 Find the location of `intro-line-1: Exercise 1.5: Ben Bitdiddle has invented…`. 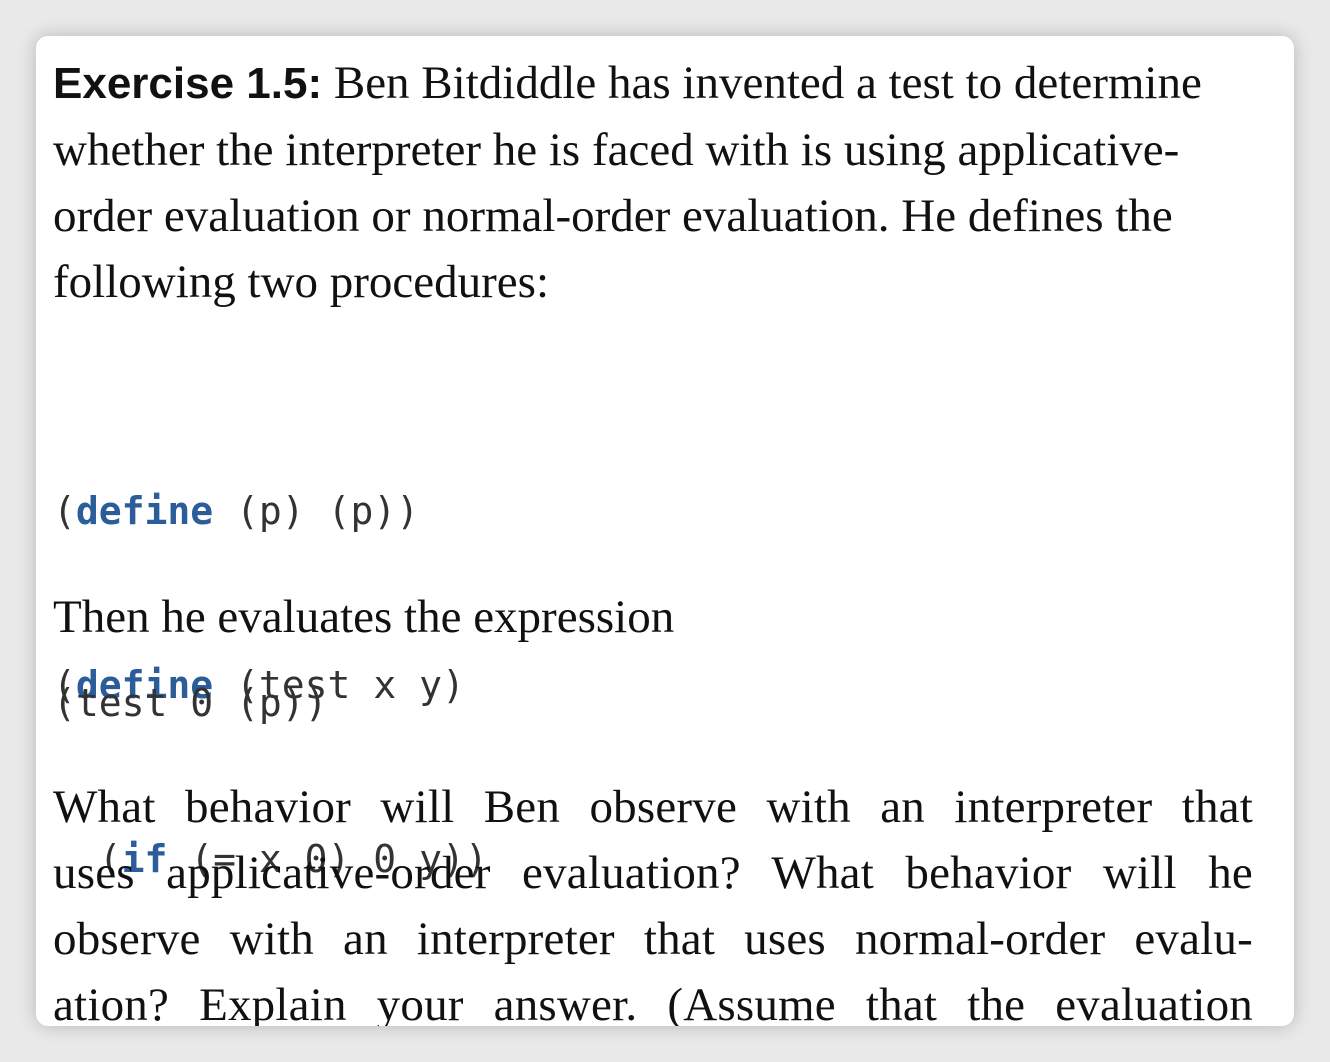

intro-line-1: Exercise 1.5: Ben Bitdiddle has invented… is located at coordinates (653, 83).